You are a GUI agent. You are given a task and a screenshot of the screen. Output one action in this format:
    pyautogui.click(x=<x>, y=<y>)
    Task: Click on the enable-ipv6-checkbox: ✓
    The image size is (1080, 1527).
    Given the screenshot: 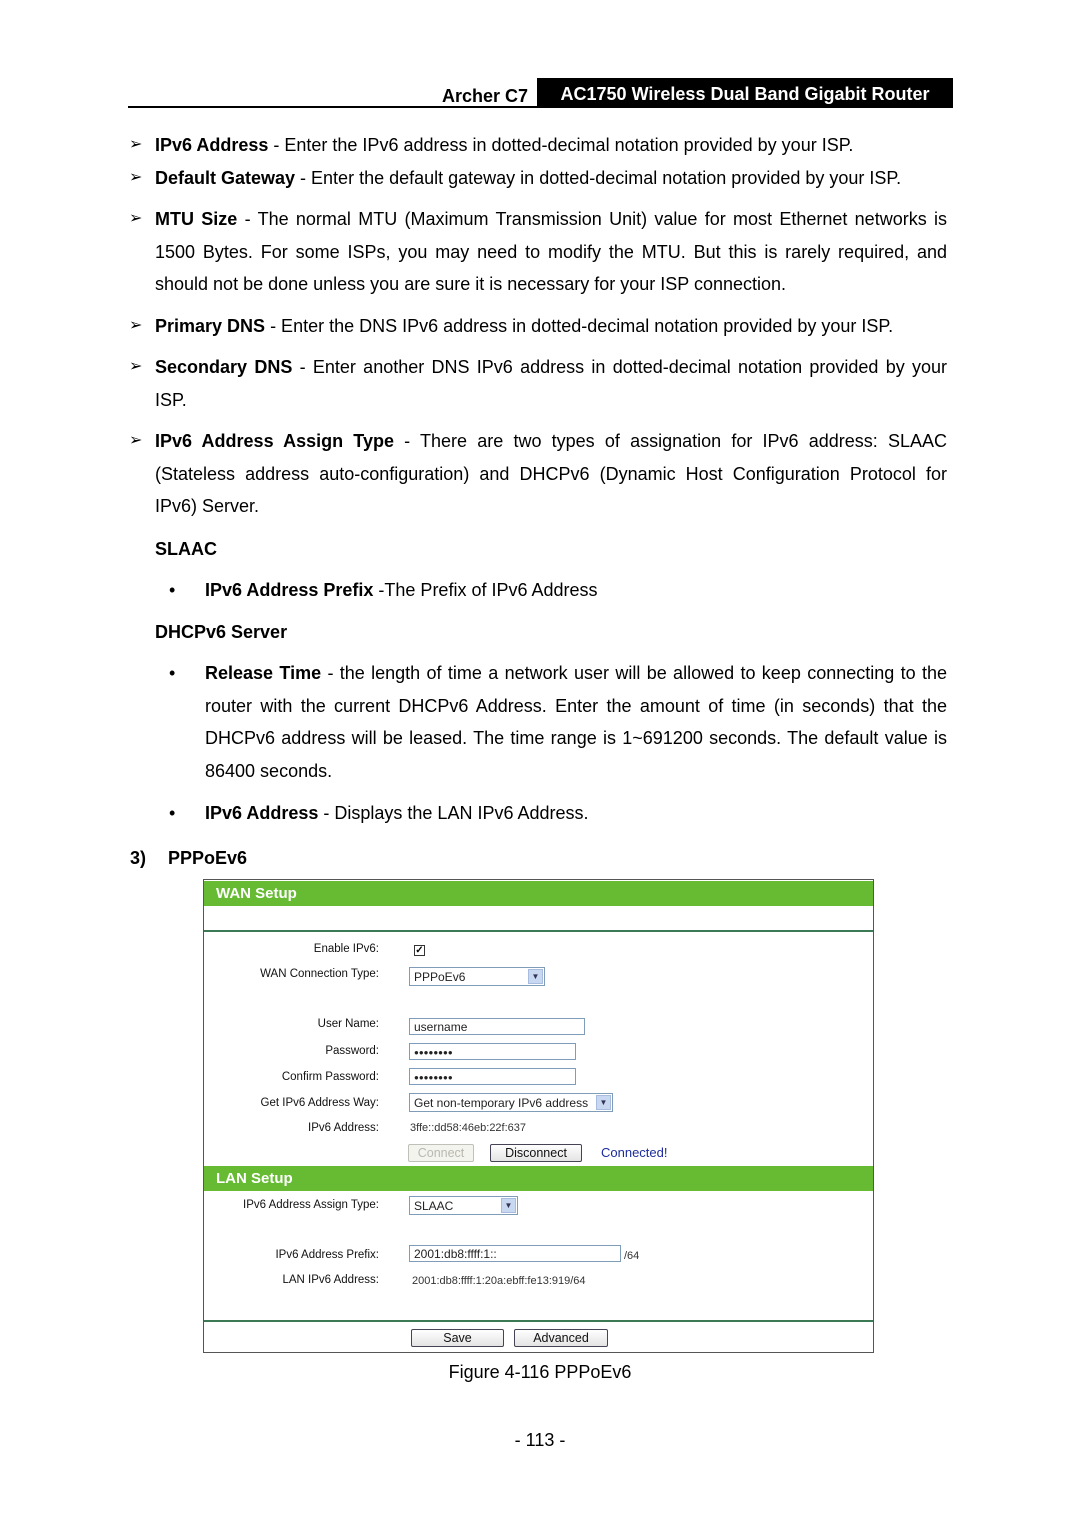 What is the action you would take?
    pyautogui.click(x=419, y=950)
    